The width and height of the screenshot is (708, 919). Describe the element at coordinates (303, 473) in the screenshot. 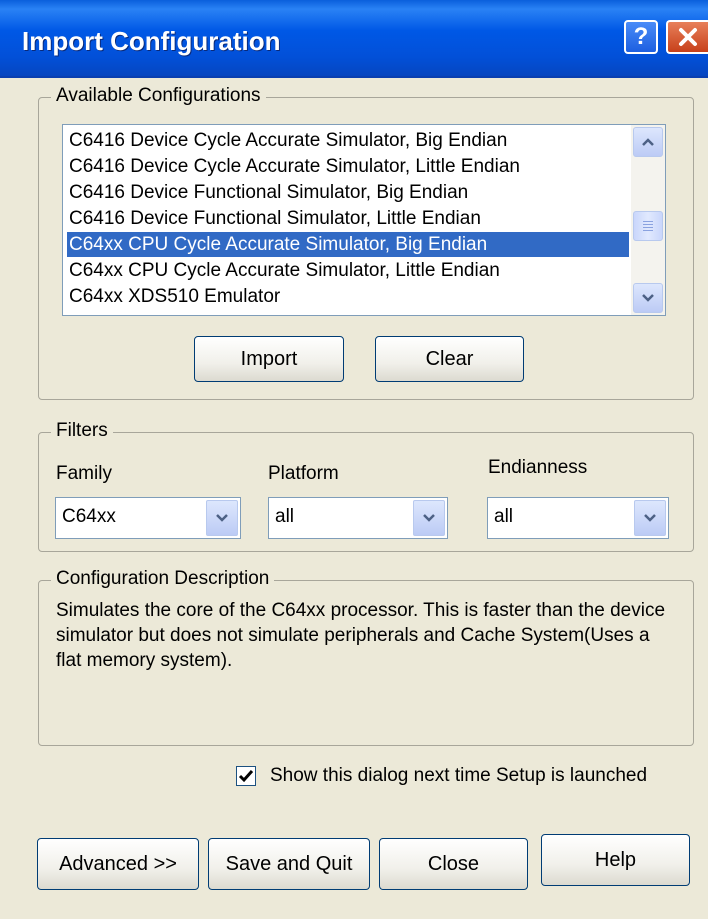

I see `platform-label: Platform` at that location.